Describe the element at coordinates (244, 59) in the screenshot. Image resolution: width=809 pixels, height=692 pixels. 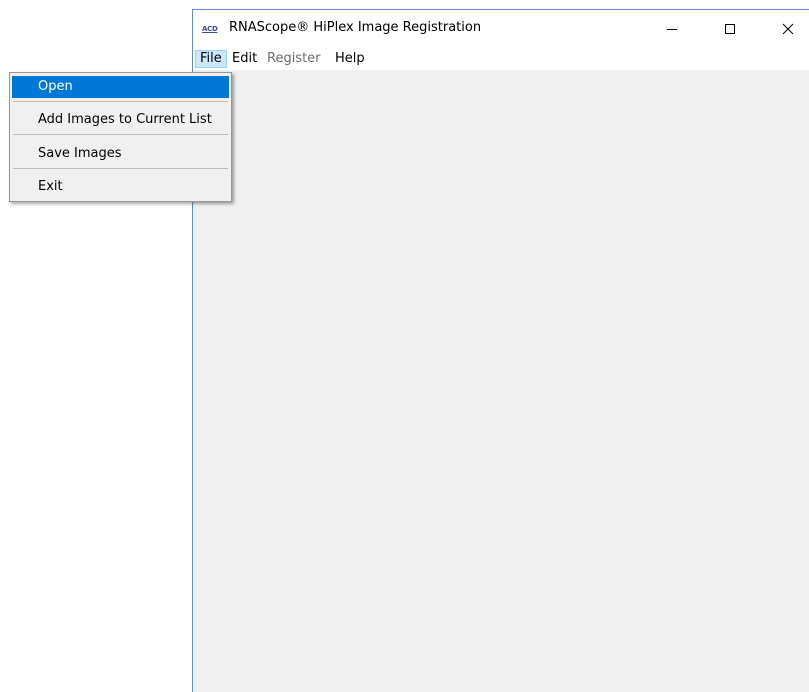
I see `menu-edit: Edit` at that location.